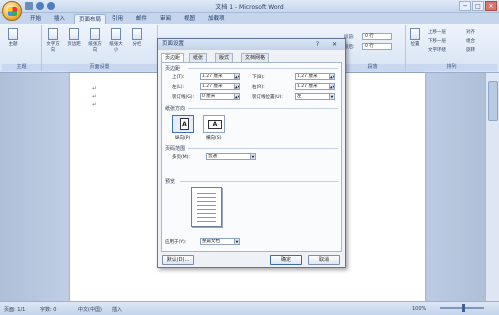  Describe the element at coordinates (117, 19) in the screenshot. I see `tab-references: 引用` at that location.